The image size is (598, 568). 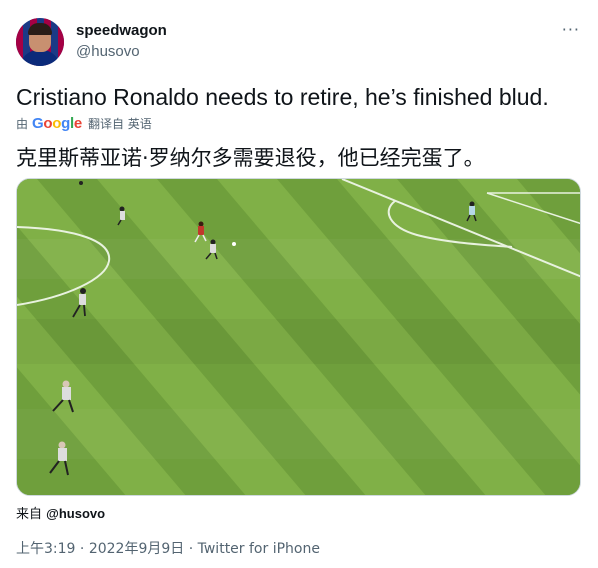 What do you see at coordinates (61, 42) in the screenshot?
I see `avatar-stripe` at bounding box center [61, 42].